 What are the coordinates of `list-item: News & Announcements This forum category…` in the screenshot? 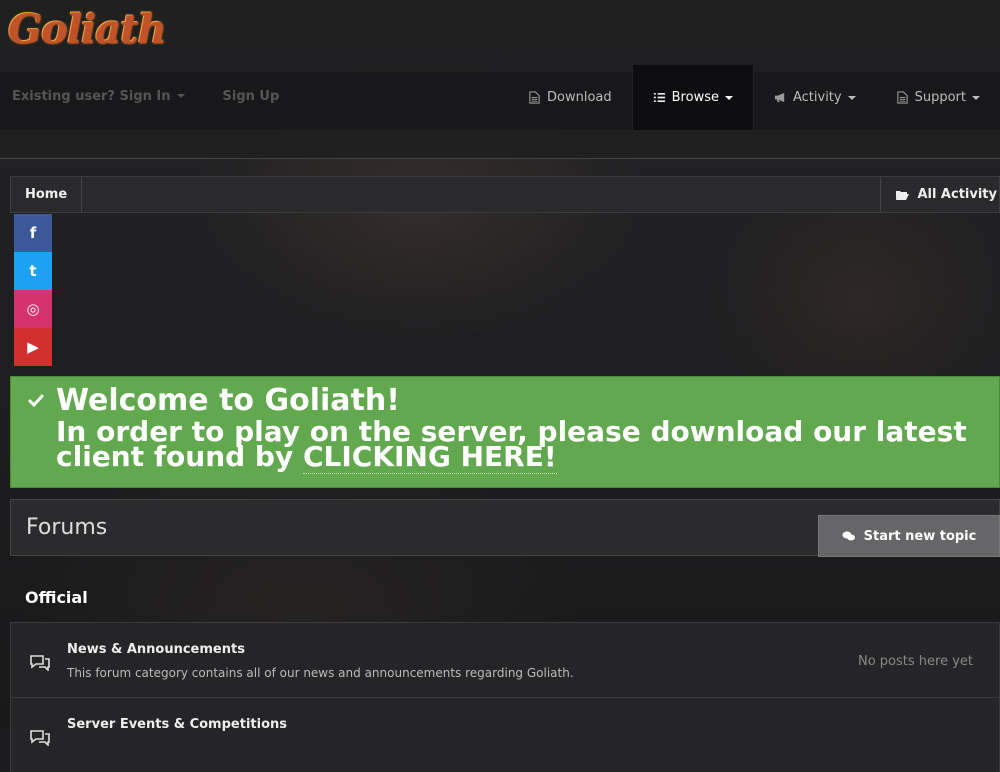 It's located at (505, 659).